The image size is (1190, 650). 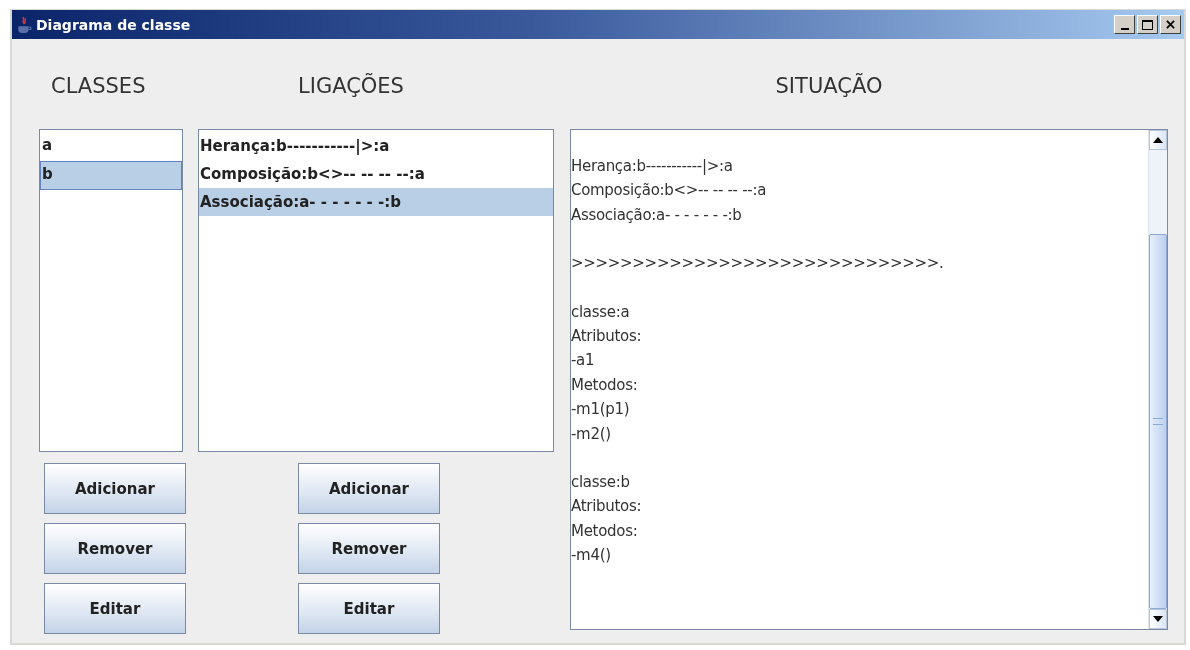 I want to click on scroll-thumb, so click(x=1158, y=421).